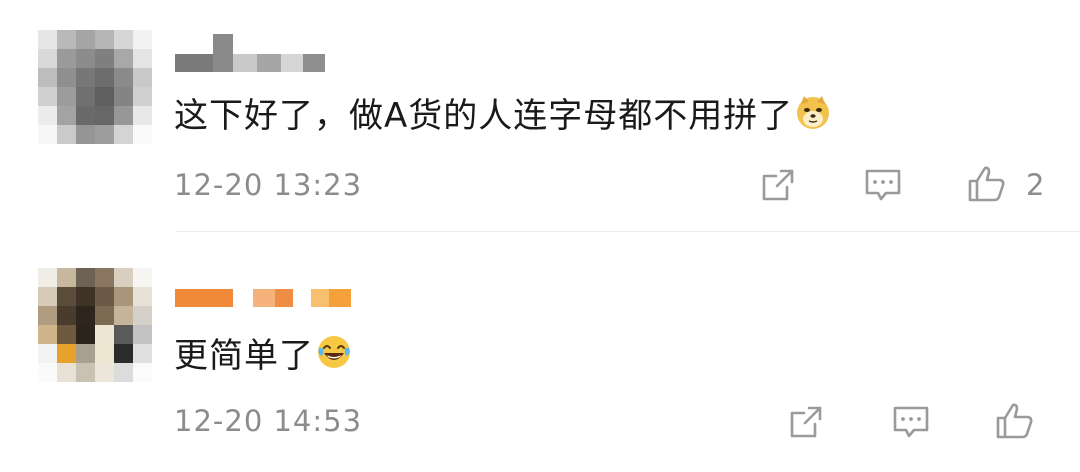 This screenshot has width=1080, height=472. What do you see at coordinates (484, 115) in the screenshot?
I see `comment-text-content: 这下好了，做A货的人连字母都不用拼了` at bounding box center [484, 115].